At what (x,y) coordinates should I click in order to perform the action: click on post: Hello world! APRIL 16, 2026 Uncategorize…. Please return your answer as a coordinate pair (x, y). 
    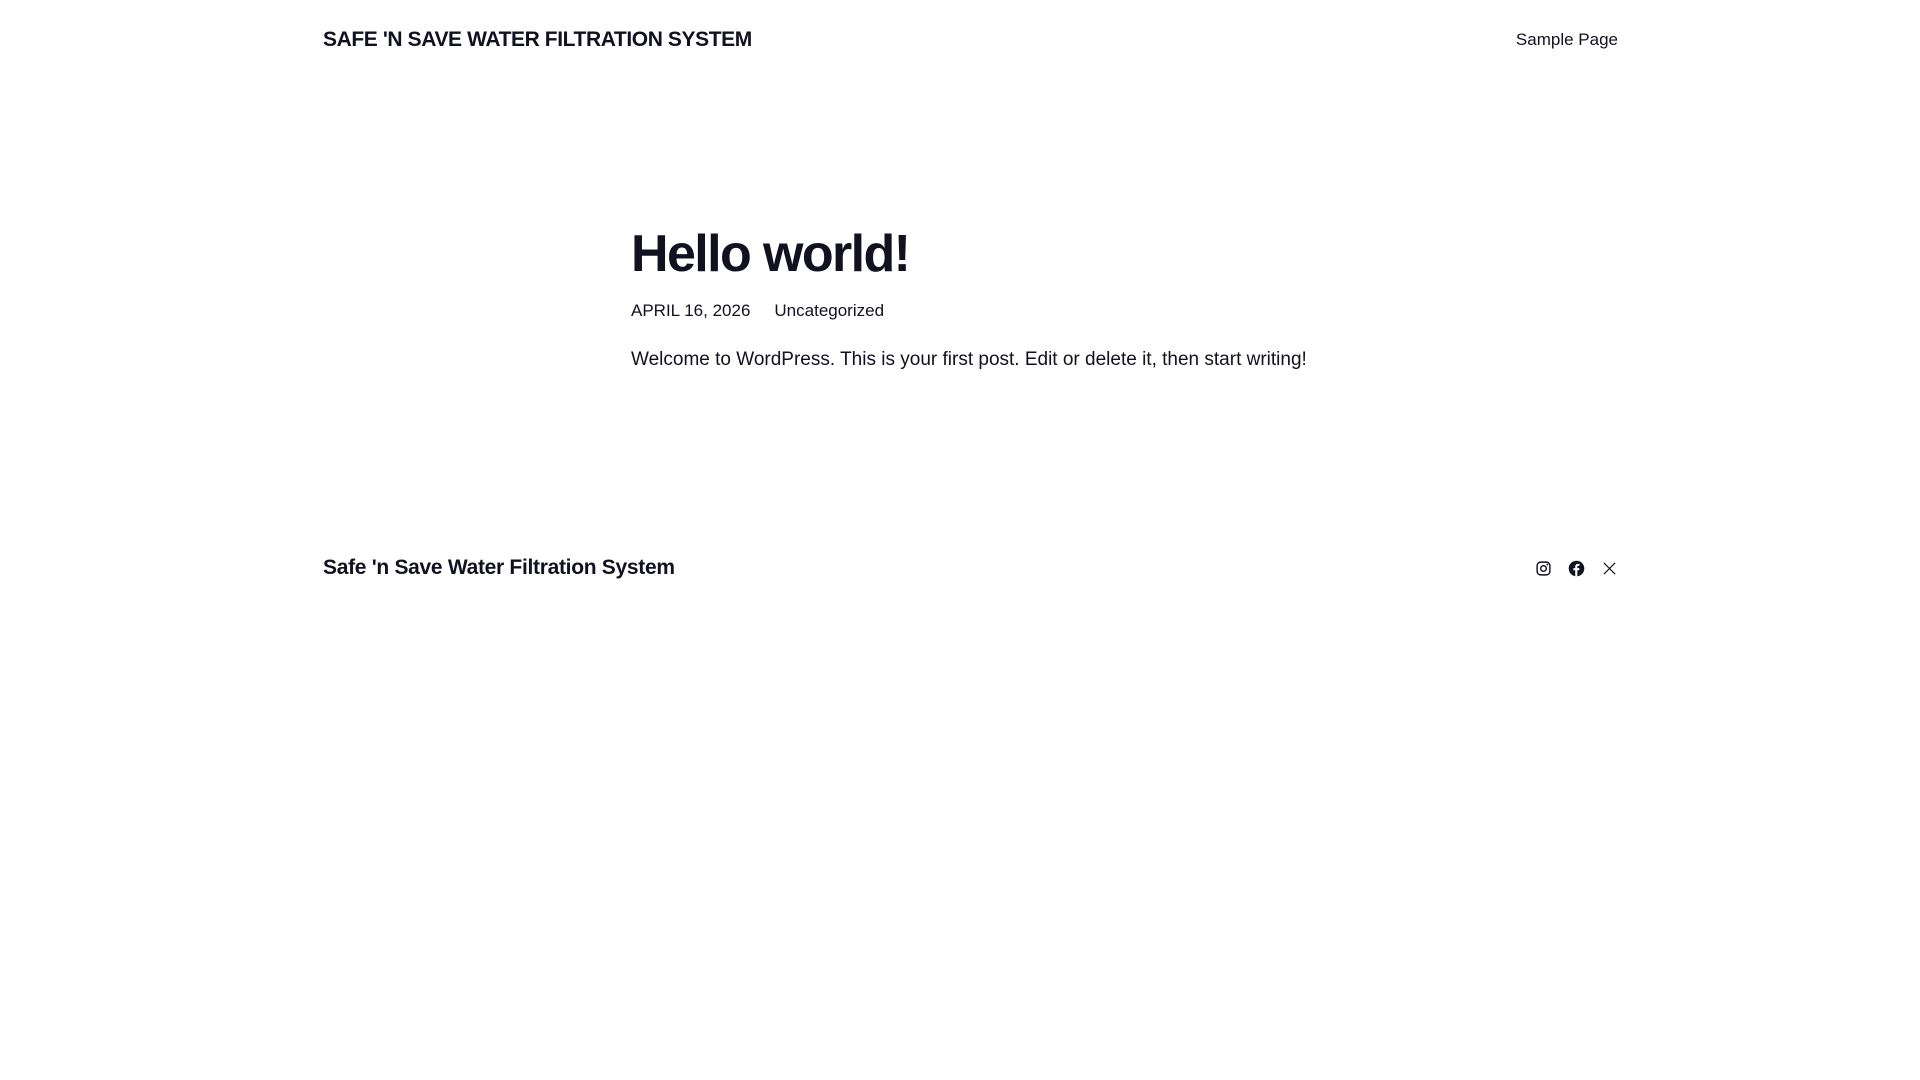
    Looking at the image, I should click on (981, 307).